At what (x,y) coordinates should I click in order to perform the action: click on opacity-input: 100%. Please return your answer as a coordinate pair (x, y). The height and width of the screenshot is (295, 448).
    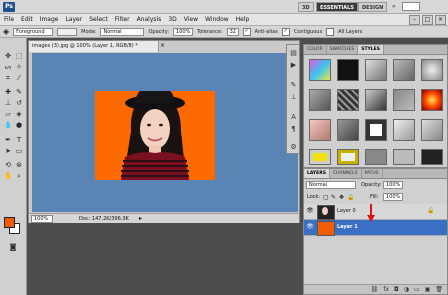
    Looking at the image, I should click on (183, 31).